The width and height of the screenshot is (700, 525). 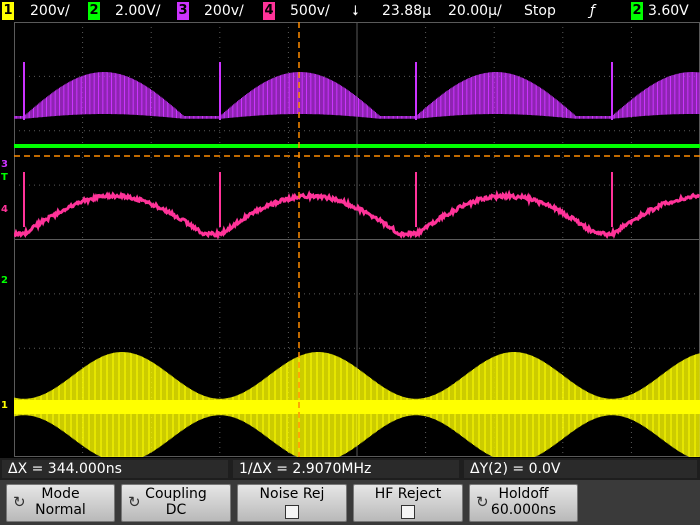 I want to click on timebase: 20.00µ/, so click(x=475, y=11).